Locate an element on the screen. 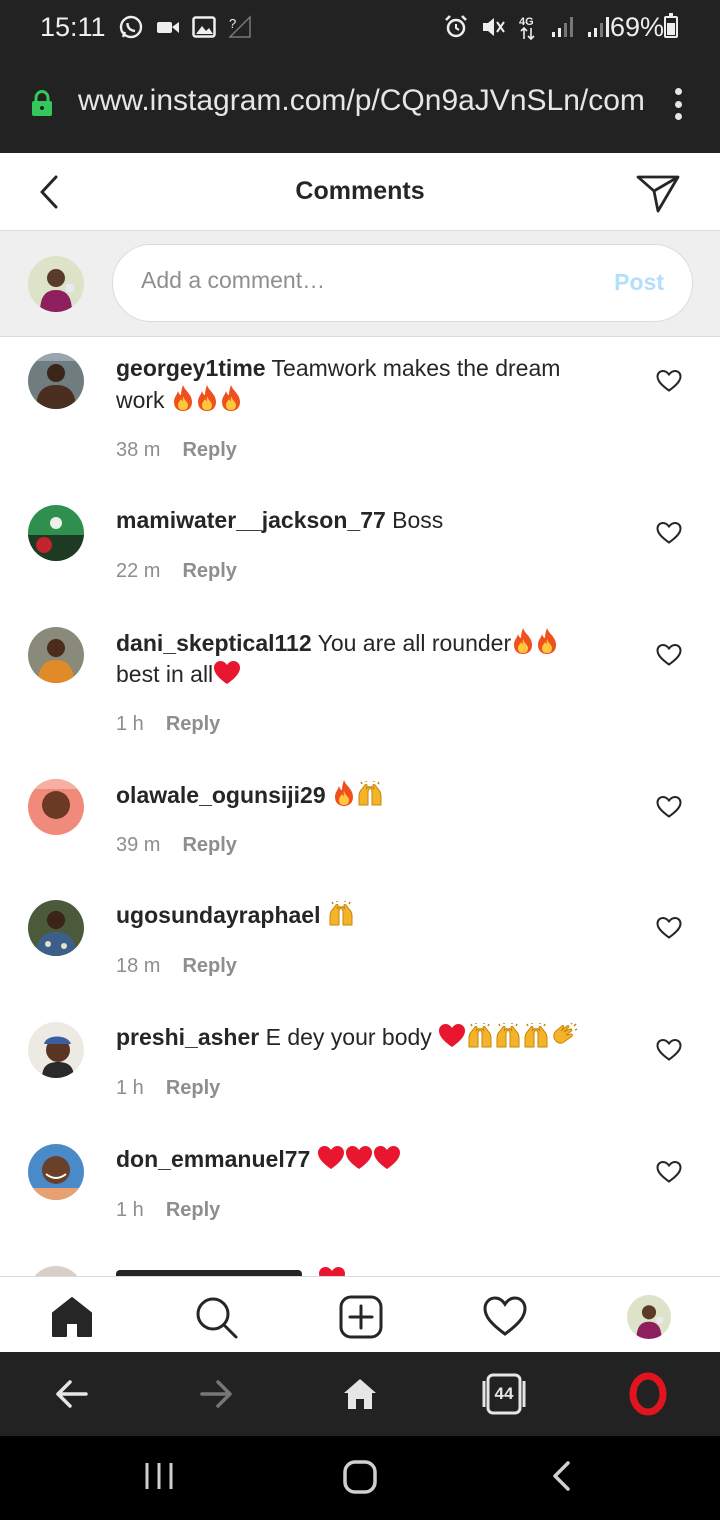 The image size is (720, 1520). comment-body: mamiwater__jackson_77 Boss is located at coordinates (361, 520).